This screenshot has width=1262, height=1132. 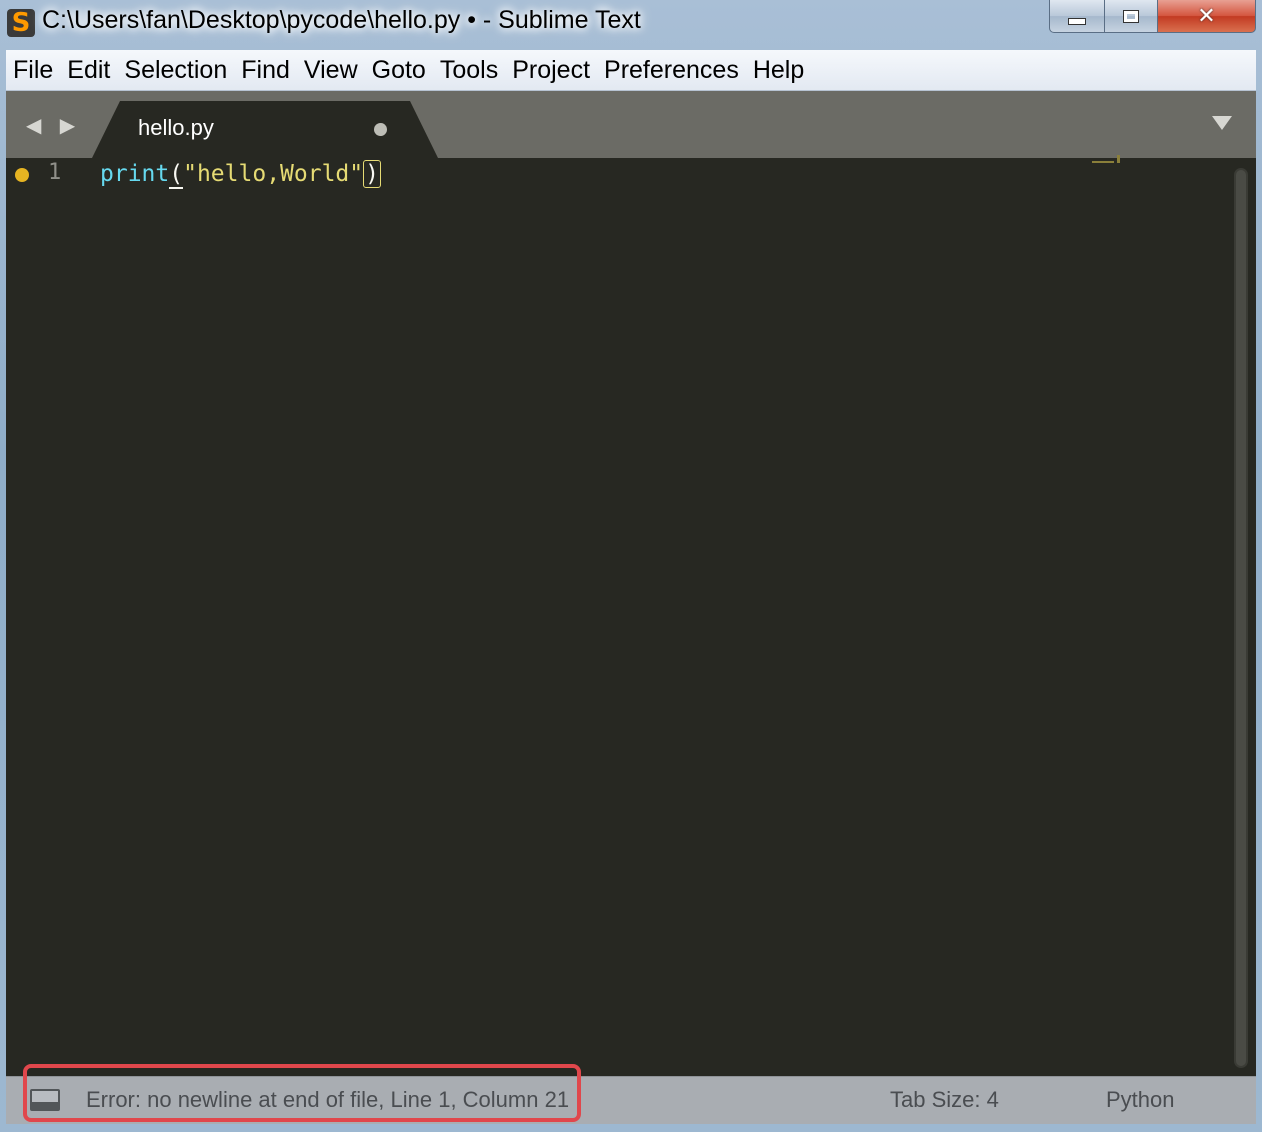 I want to click on menu-preferences: Preferences, so click(x=671, y=70).